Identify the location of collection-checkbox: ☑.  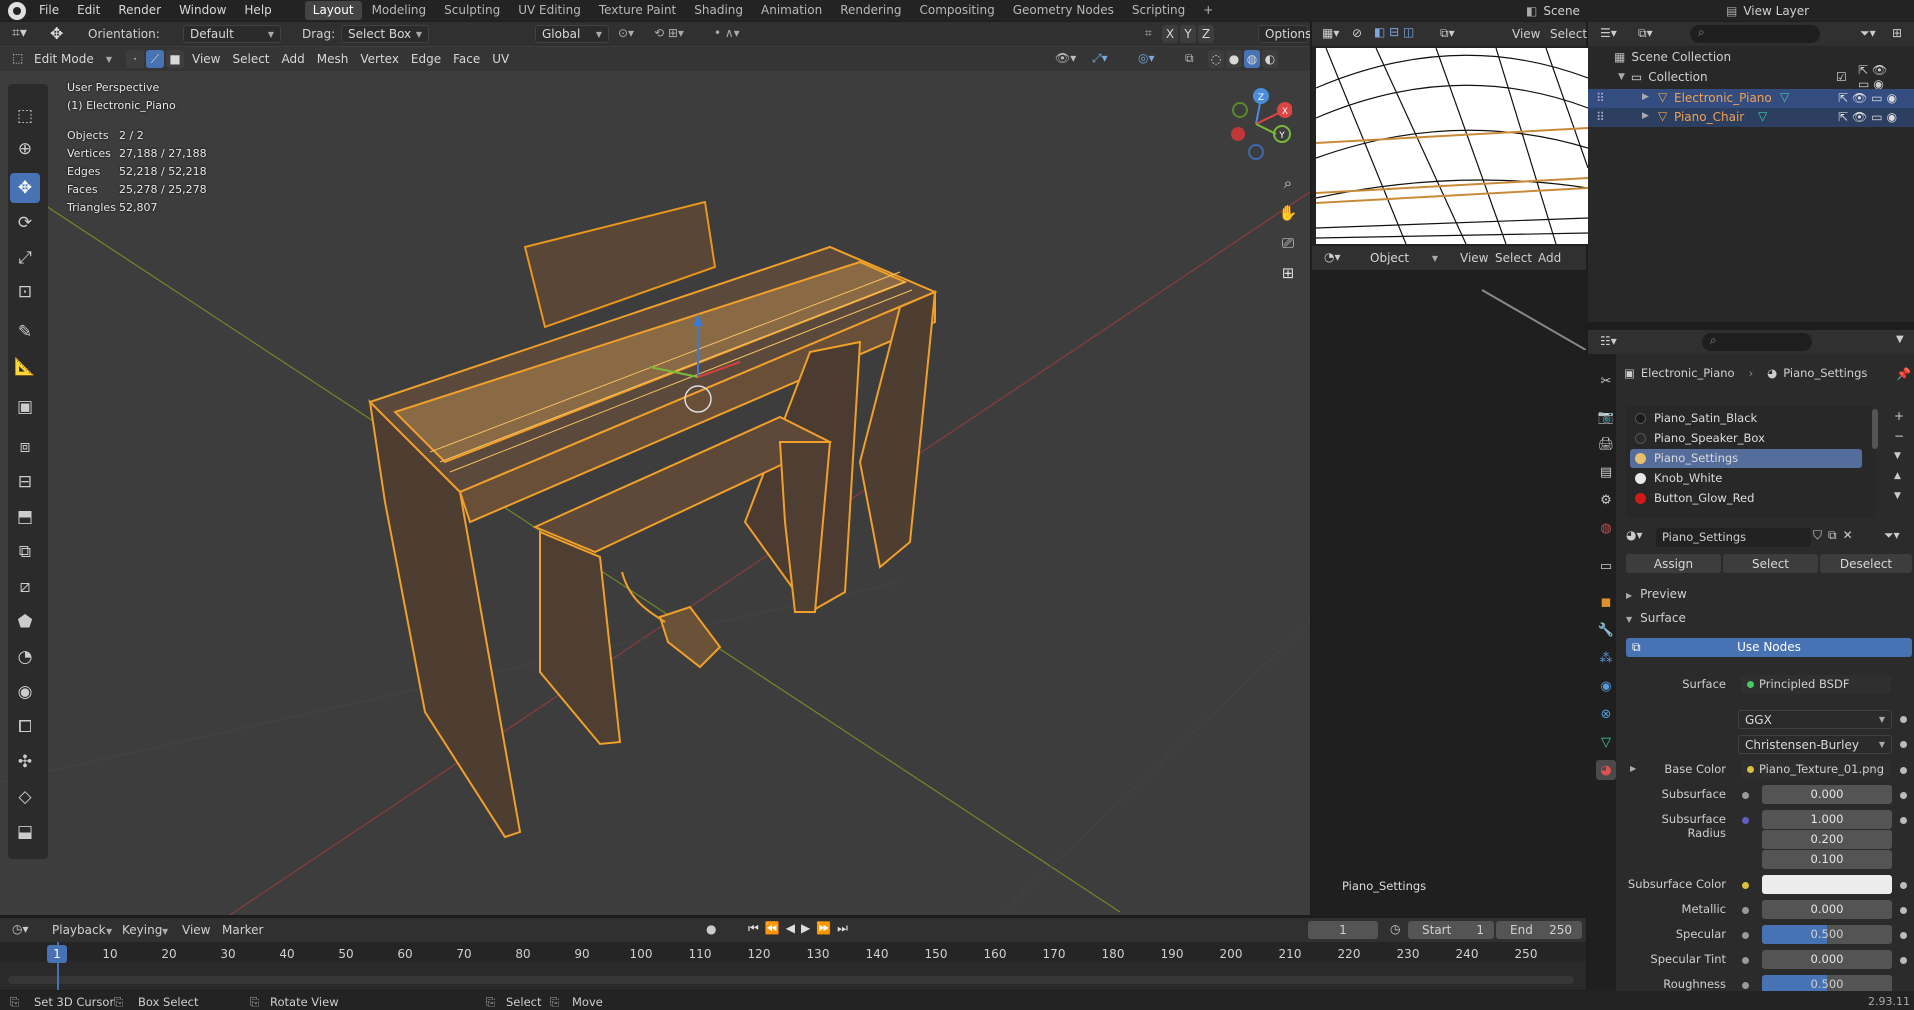
(1841, 77).